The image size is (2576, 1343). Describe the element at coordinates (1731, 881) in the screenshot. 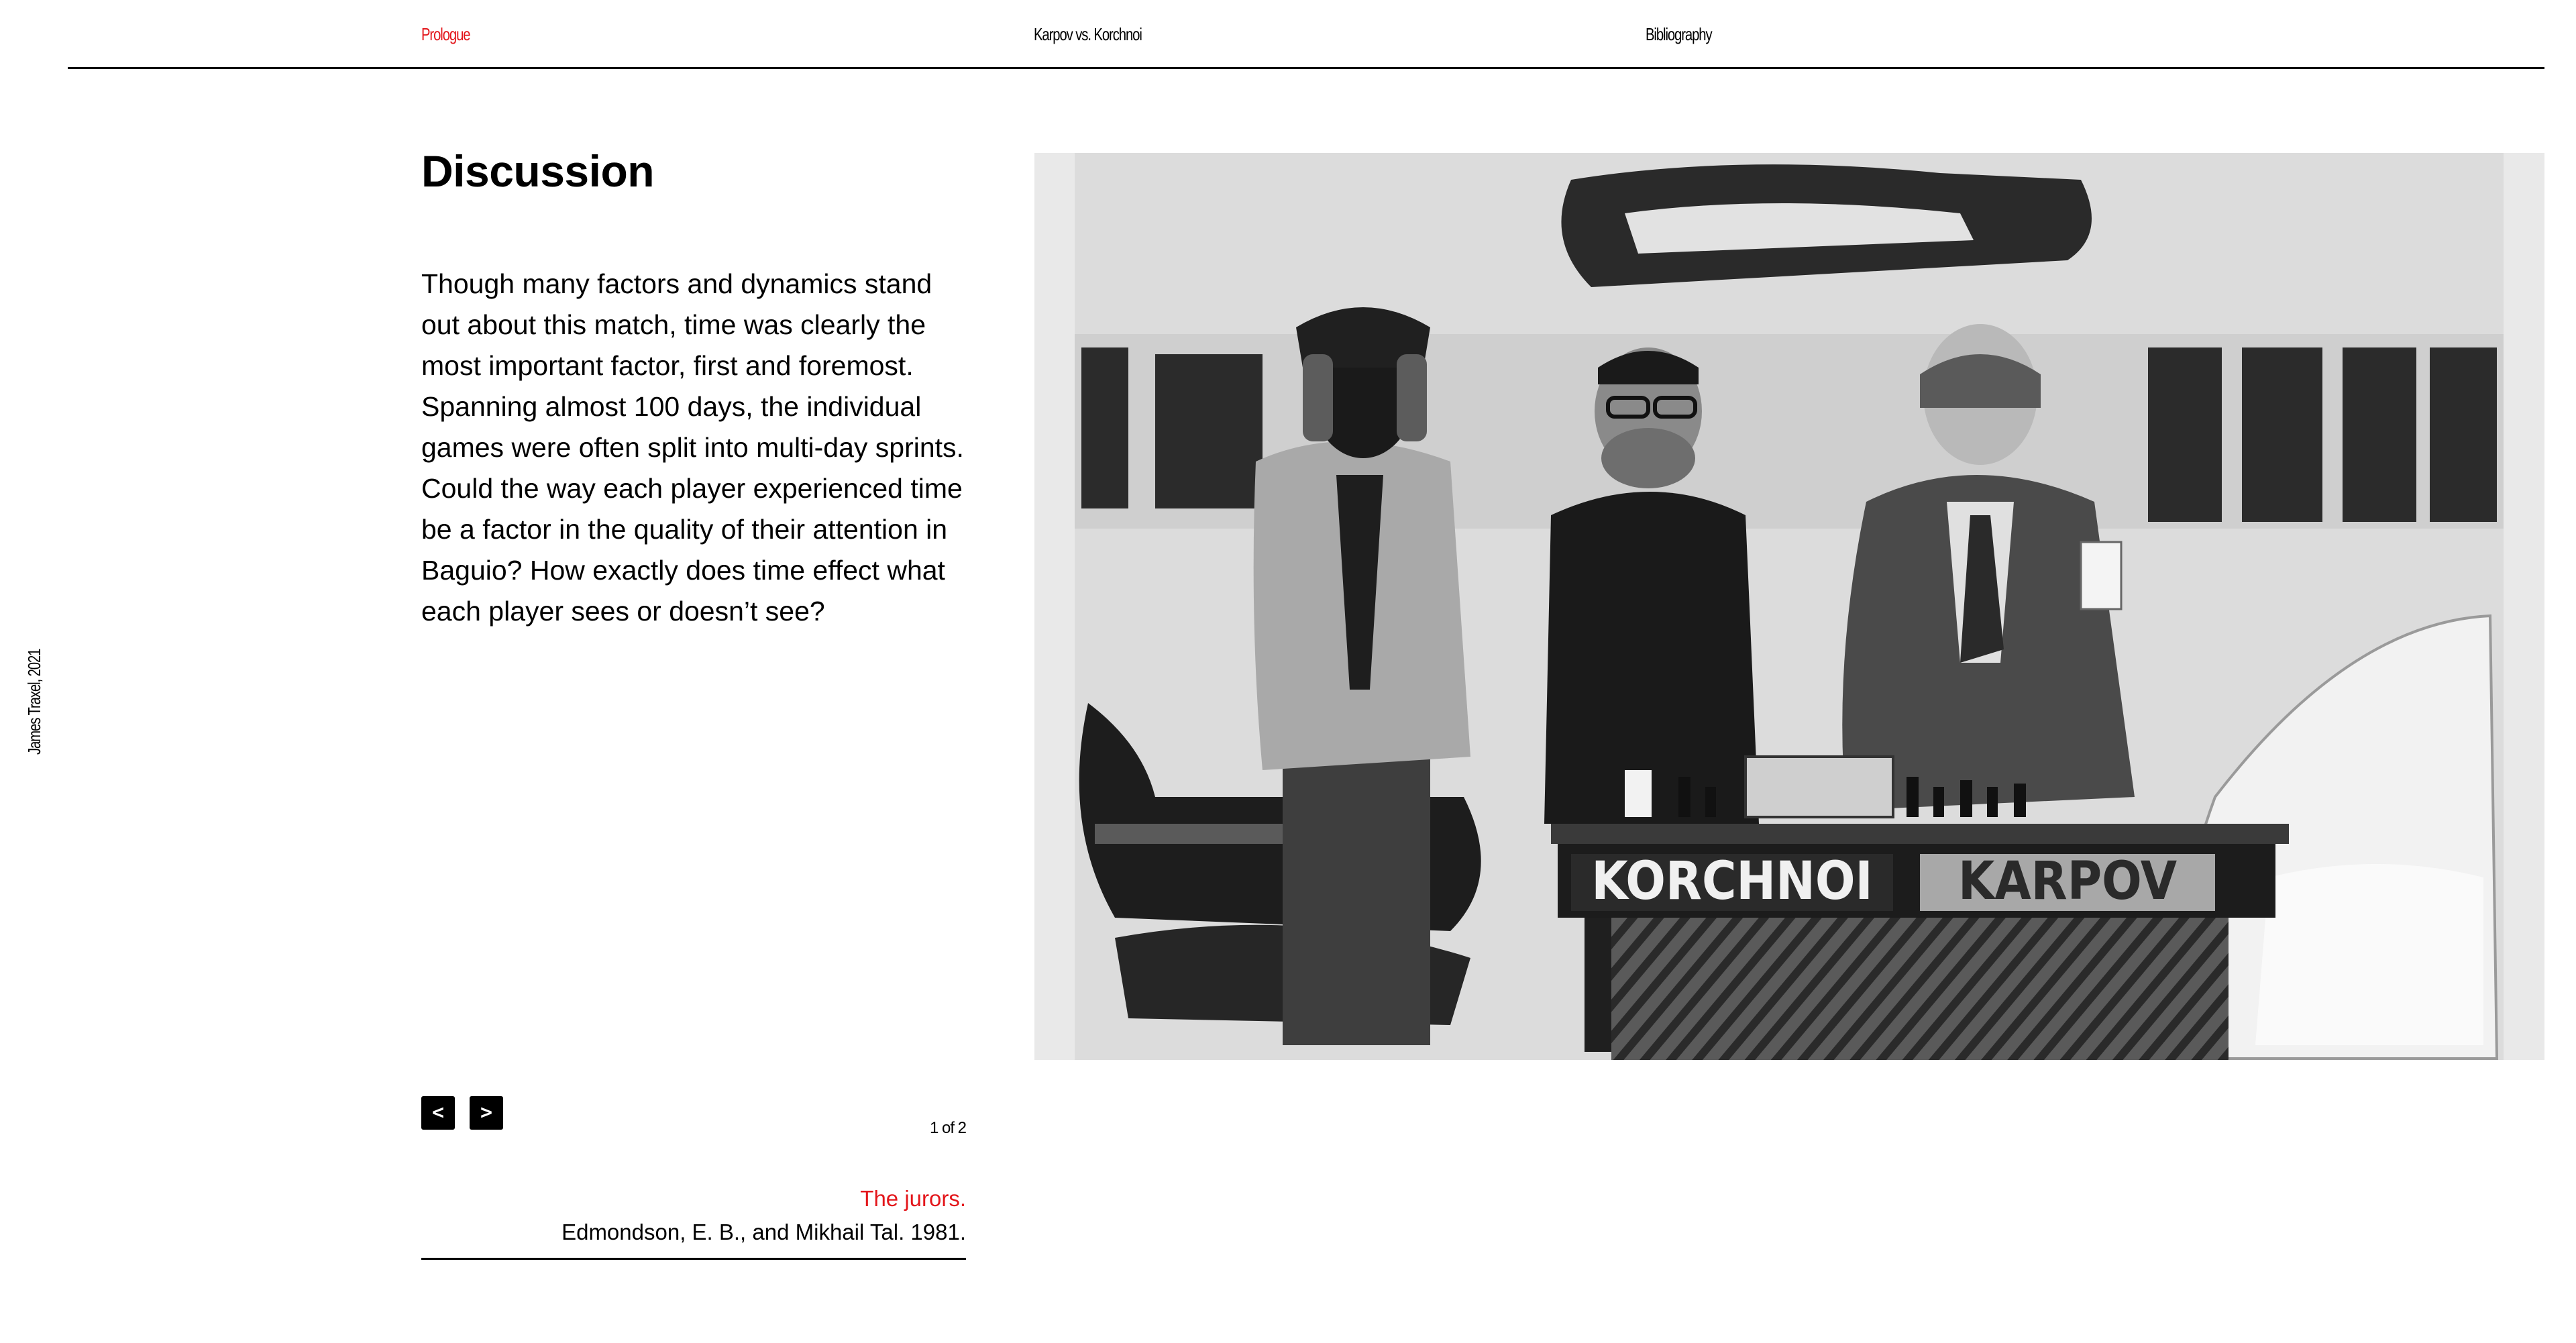

I see `korchnoi-nameplate: KORCHNOI` at that location.